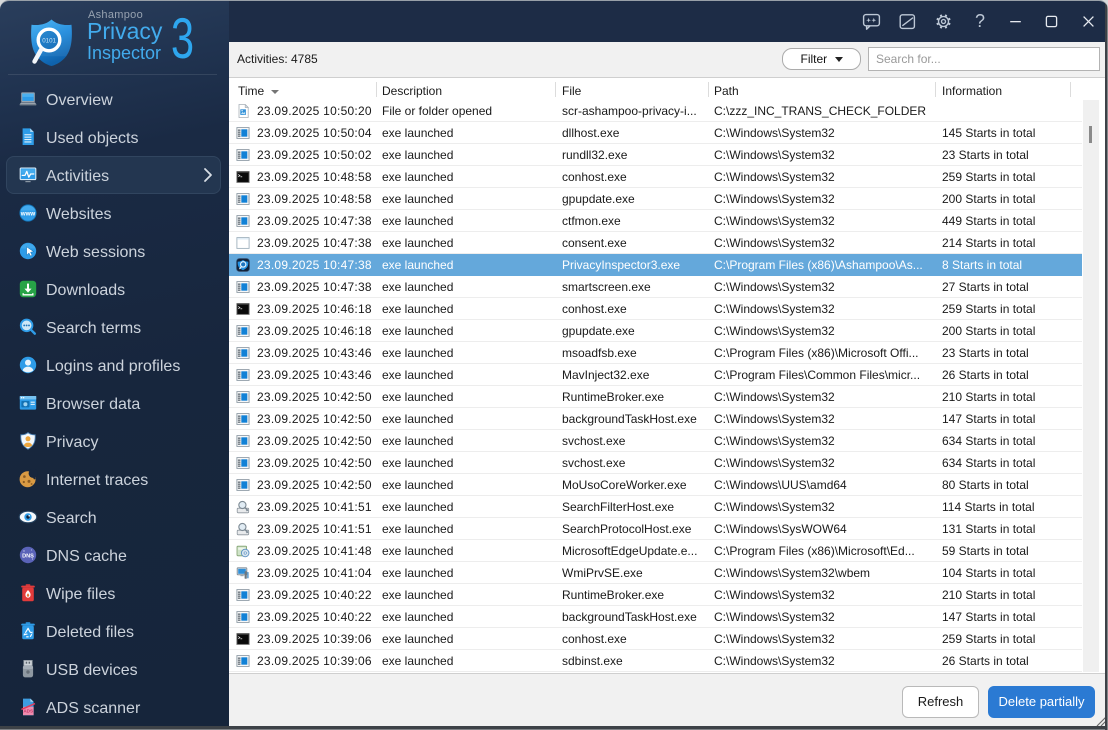 Image resolution: width=1108 pixels, height=730 pixels. What do you see at coordinates (28, 710) in the screenshot?
I see `svg-text: ADS` at bounding box center [28, 710].